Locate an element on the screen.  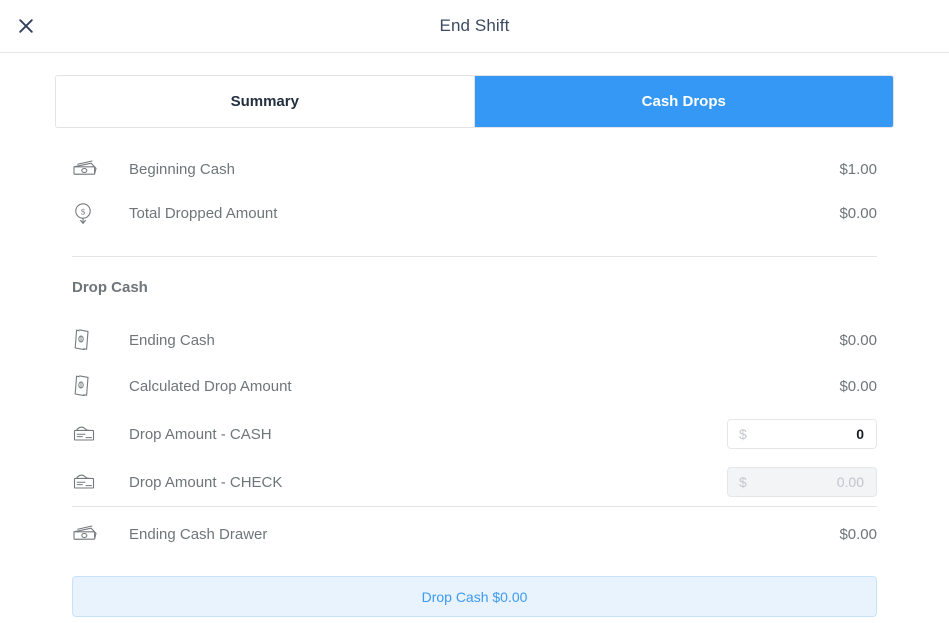
row-value: $1.00 is located at coordinates (858, 169).